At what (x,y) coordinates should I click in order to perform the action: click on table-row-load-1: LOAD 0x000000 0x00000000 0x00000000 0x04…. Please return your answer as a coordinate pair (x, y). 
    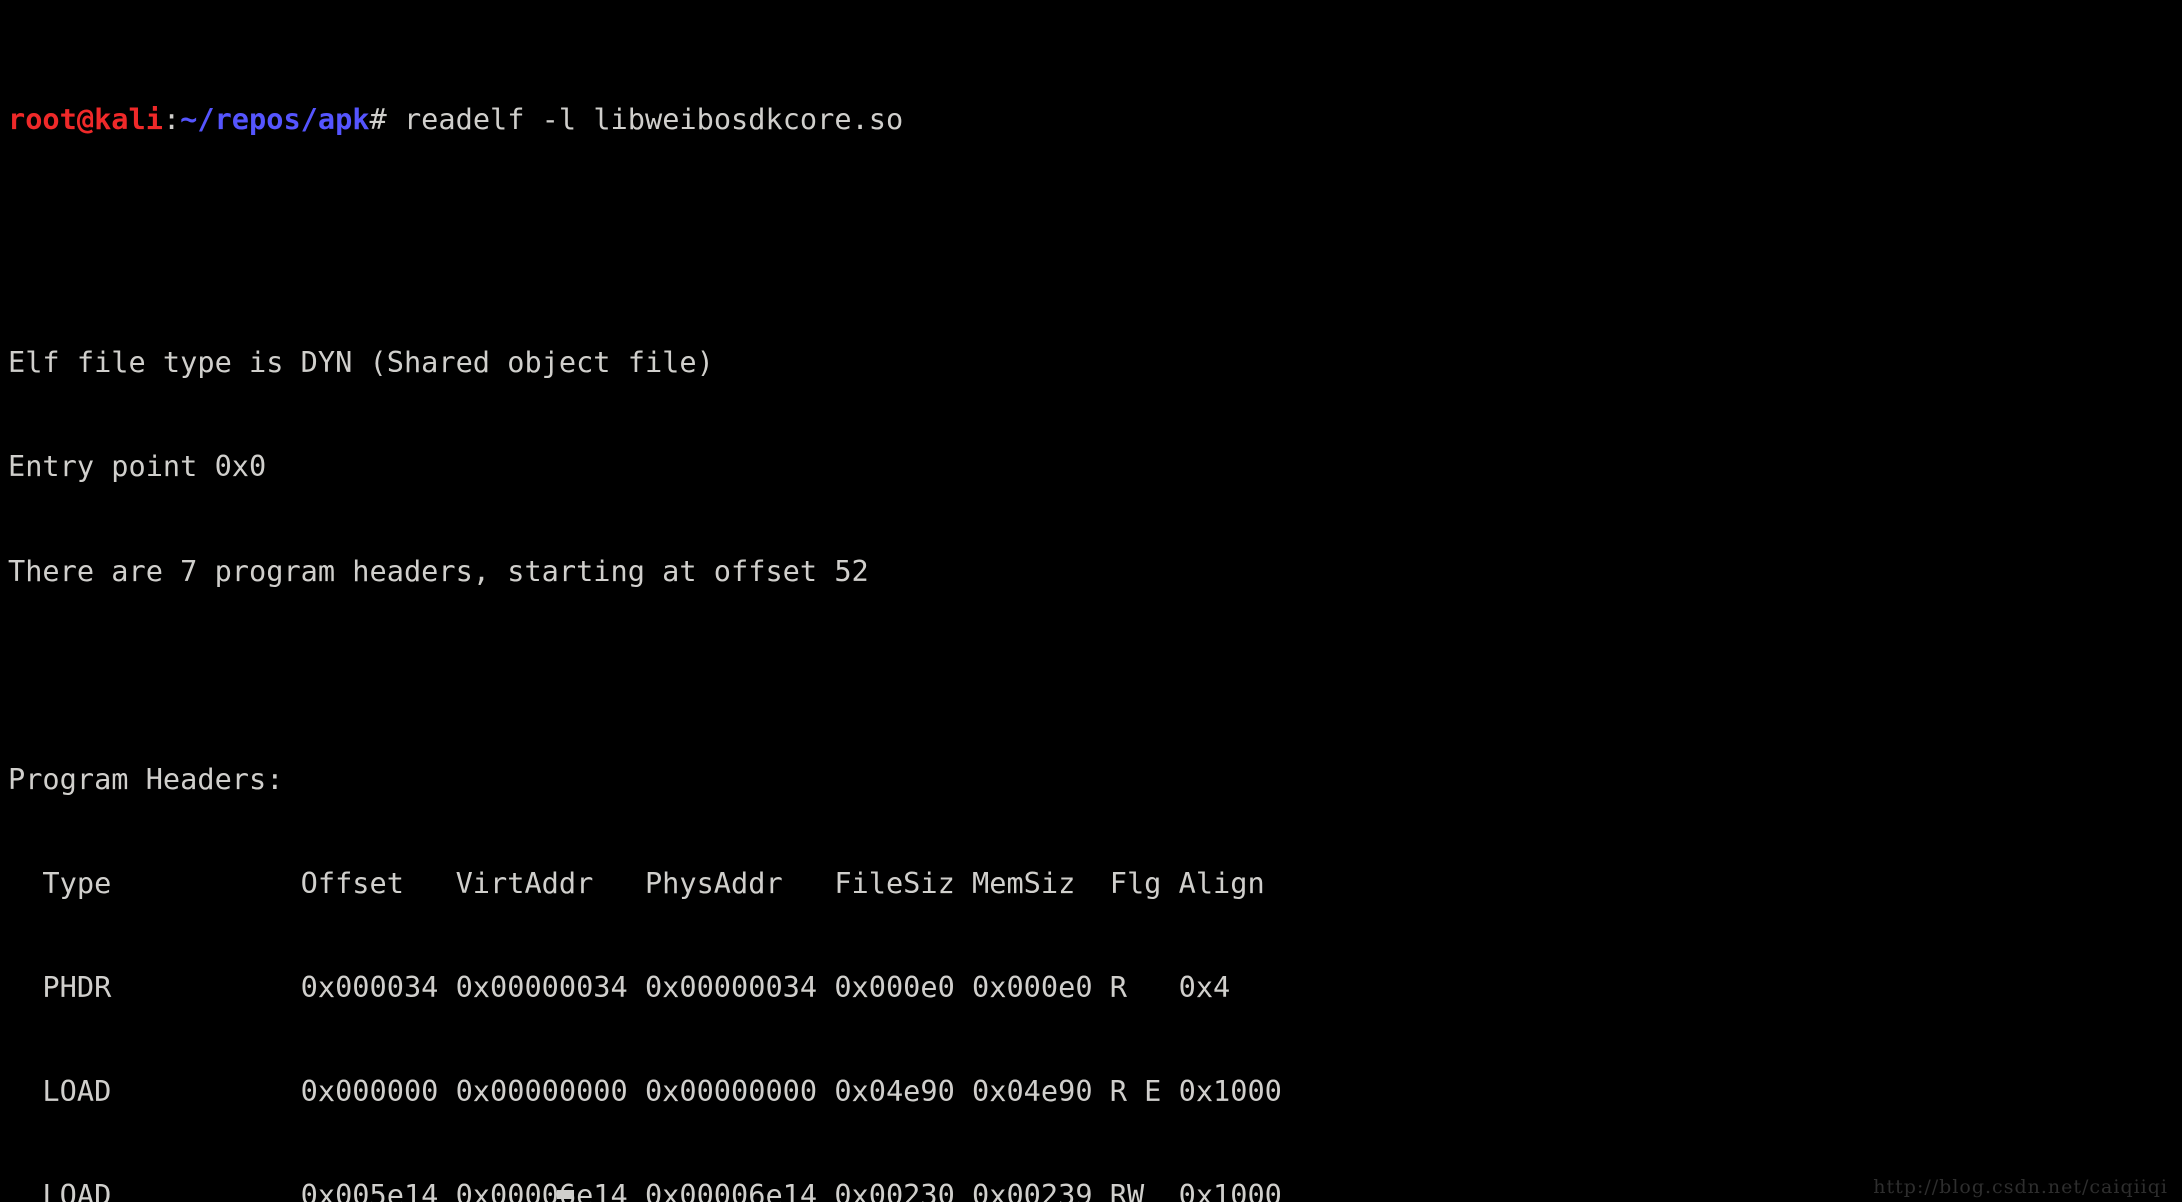
    Looking at the image, I should click on (645, 1091).